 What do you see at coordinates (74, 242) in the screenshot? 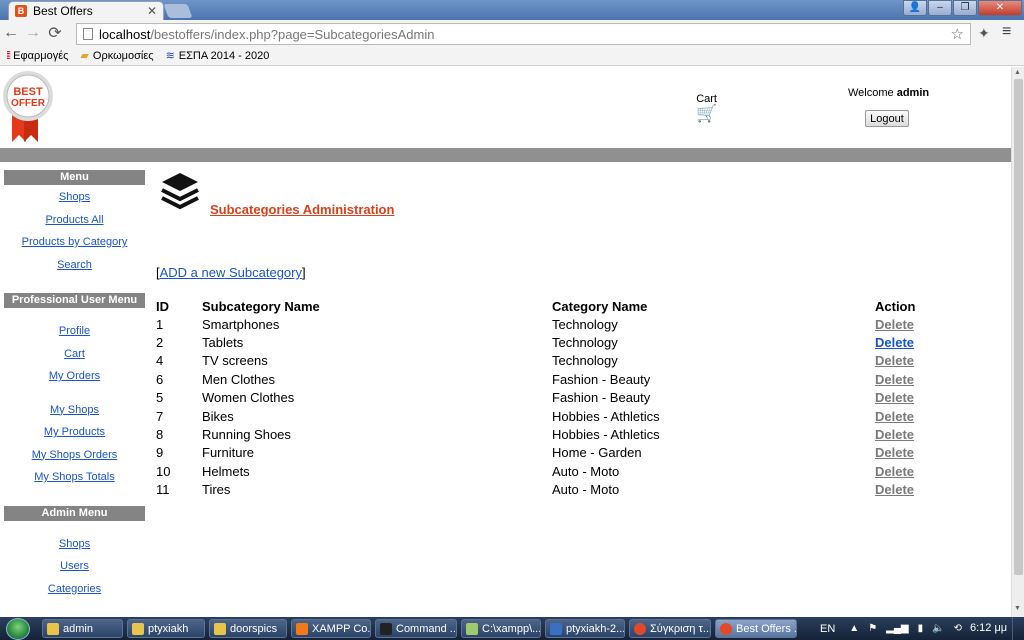
I see `sidebar-link-products-by-category: Products by Category` at bounding box center [74, 242].